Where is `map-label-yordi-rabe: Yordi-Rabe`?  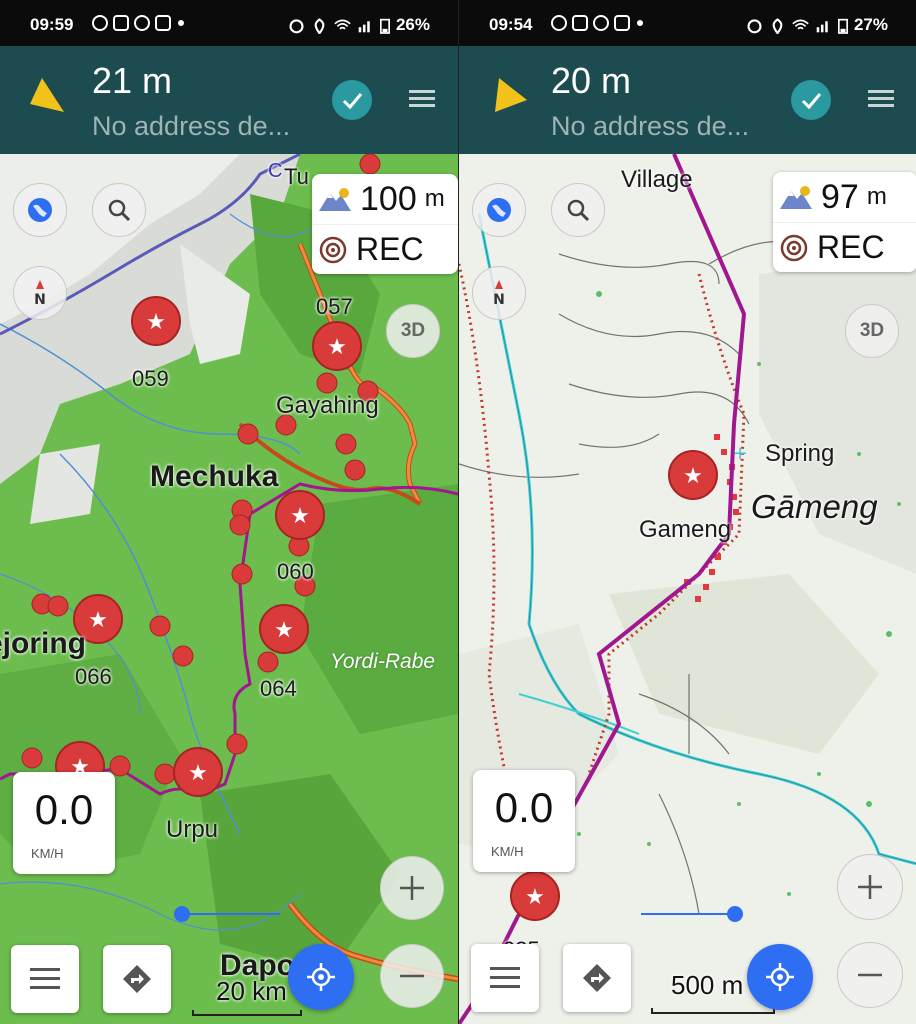 map-label-yordi-rabe: Yordi-Rabe is located at coordinates (383, 661).